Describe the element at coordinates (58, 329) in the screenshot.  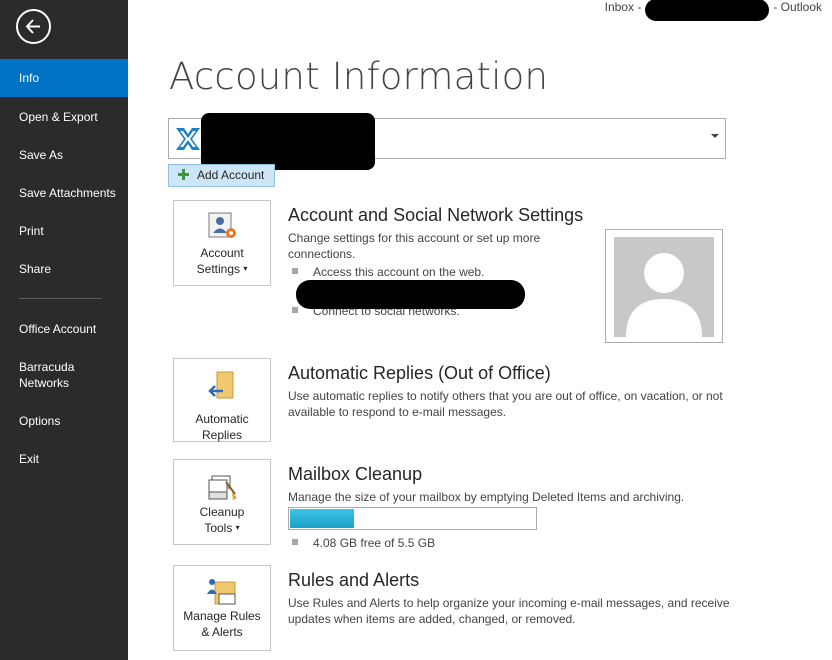
I see `sidebar-item-label: Office Account` at that location.